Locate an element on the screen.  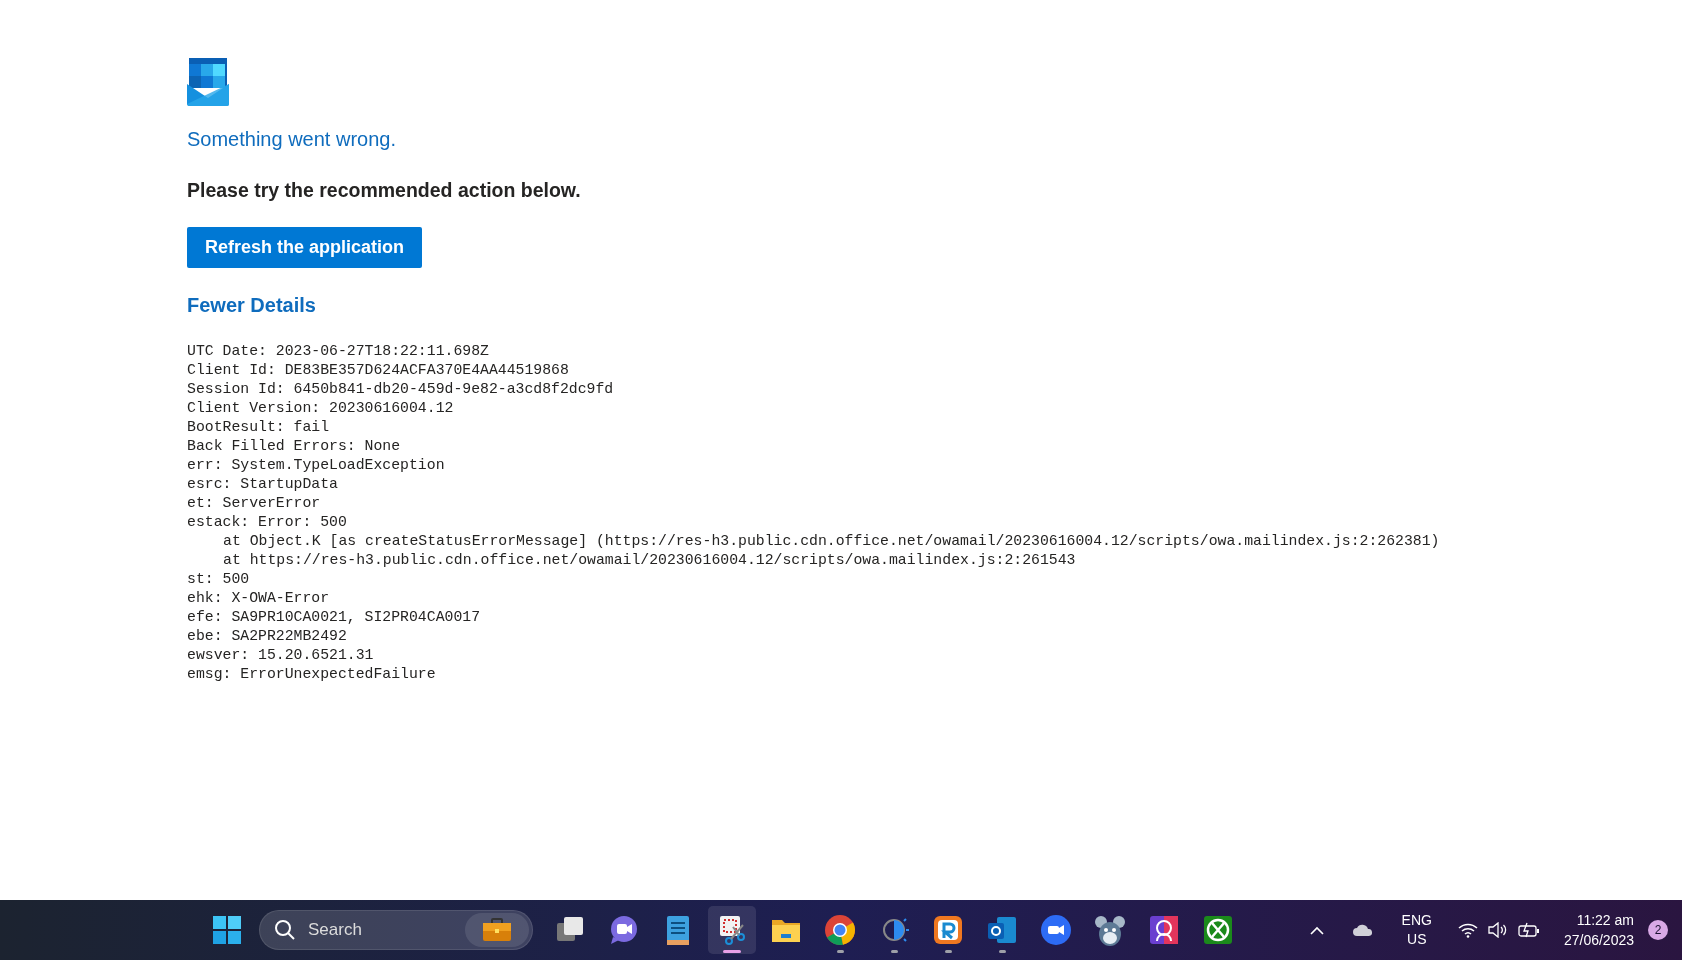
detail-line: st: 500 is located at coordinates (219, 580).